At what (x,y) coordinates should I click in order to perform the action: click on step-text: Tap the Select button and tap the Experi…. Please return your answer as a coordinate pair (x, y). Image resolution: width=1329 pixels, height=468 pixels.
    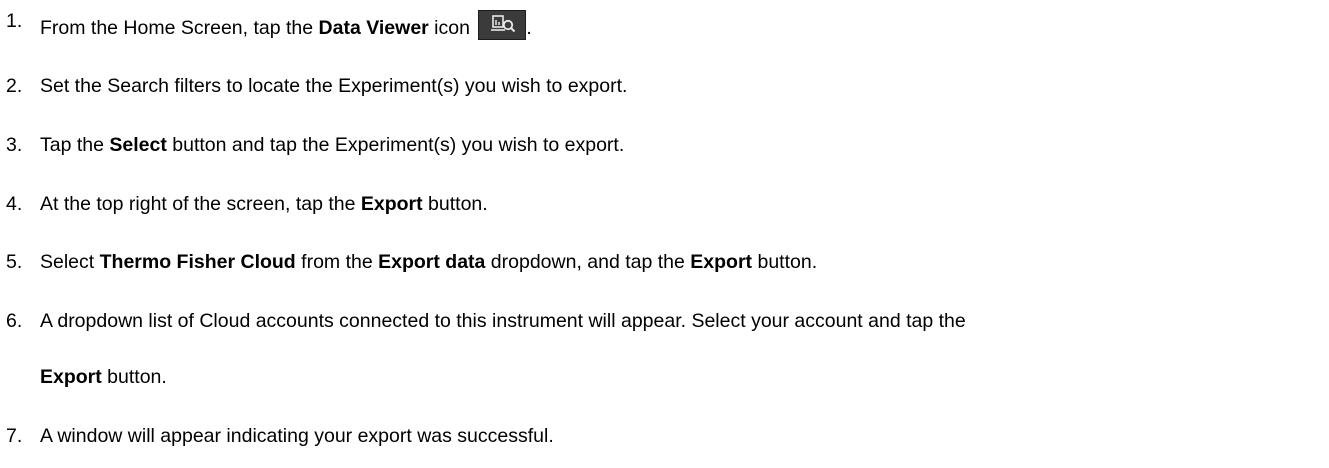
    Looking at the image, I should click on (332, 145).